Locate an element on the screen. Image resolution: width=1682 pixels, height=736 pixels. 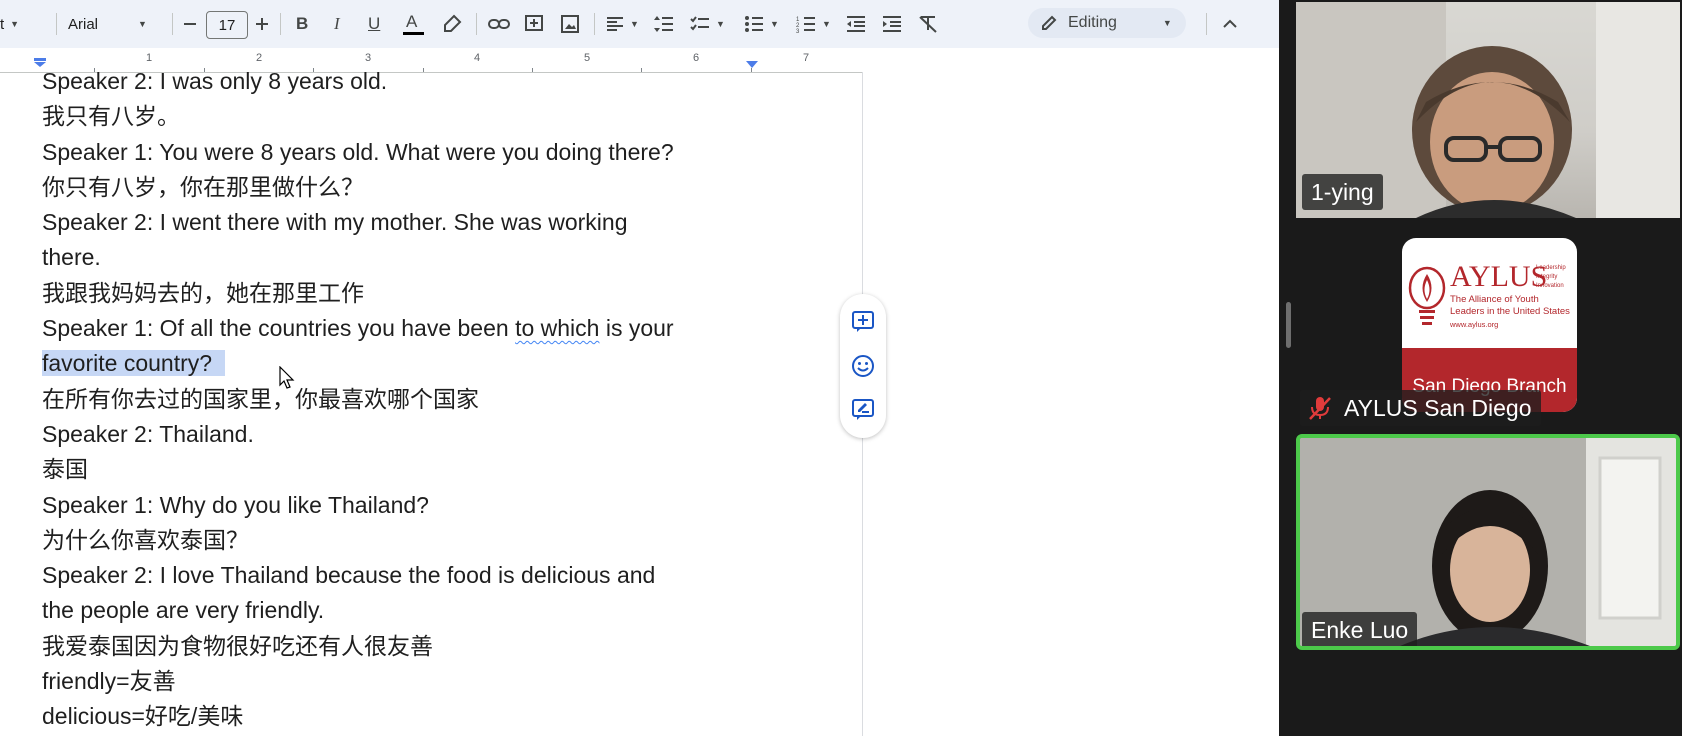
text-color-icon: A is located at coordinates (413, 23).